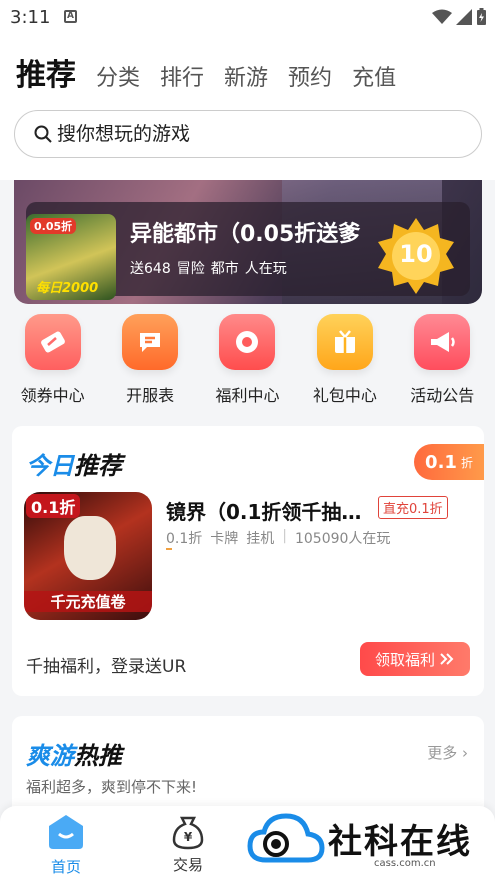  Describe the element at coordinates (413, 507) in the screenshot. I see `recharge-tag: 直充0.1折` at that location.